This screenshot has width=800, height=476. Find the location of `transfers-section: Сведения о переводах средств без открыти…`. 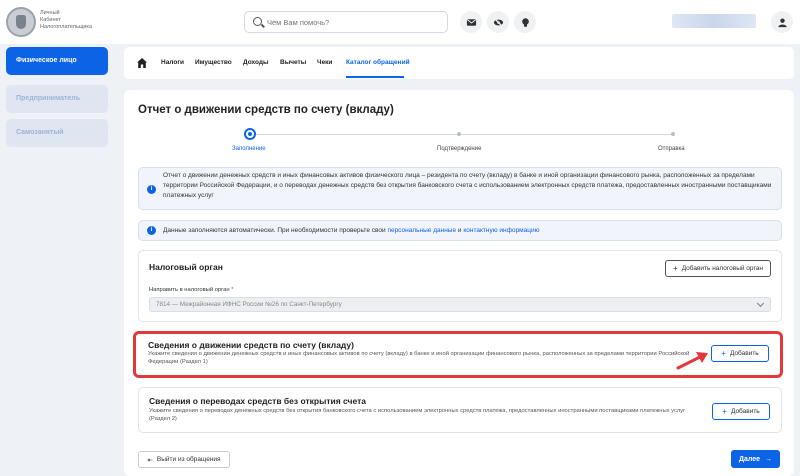

transfers-section: Сведения о переводах средств без открыти… is located at coordinates (460, 410).